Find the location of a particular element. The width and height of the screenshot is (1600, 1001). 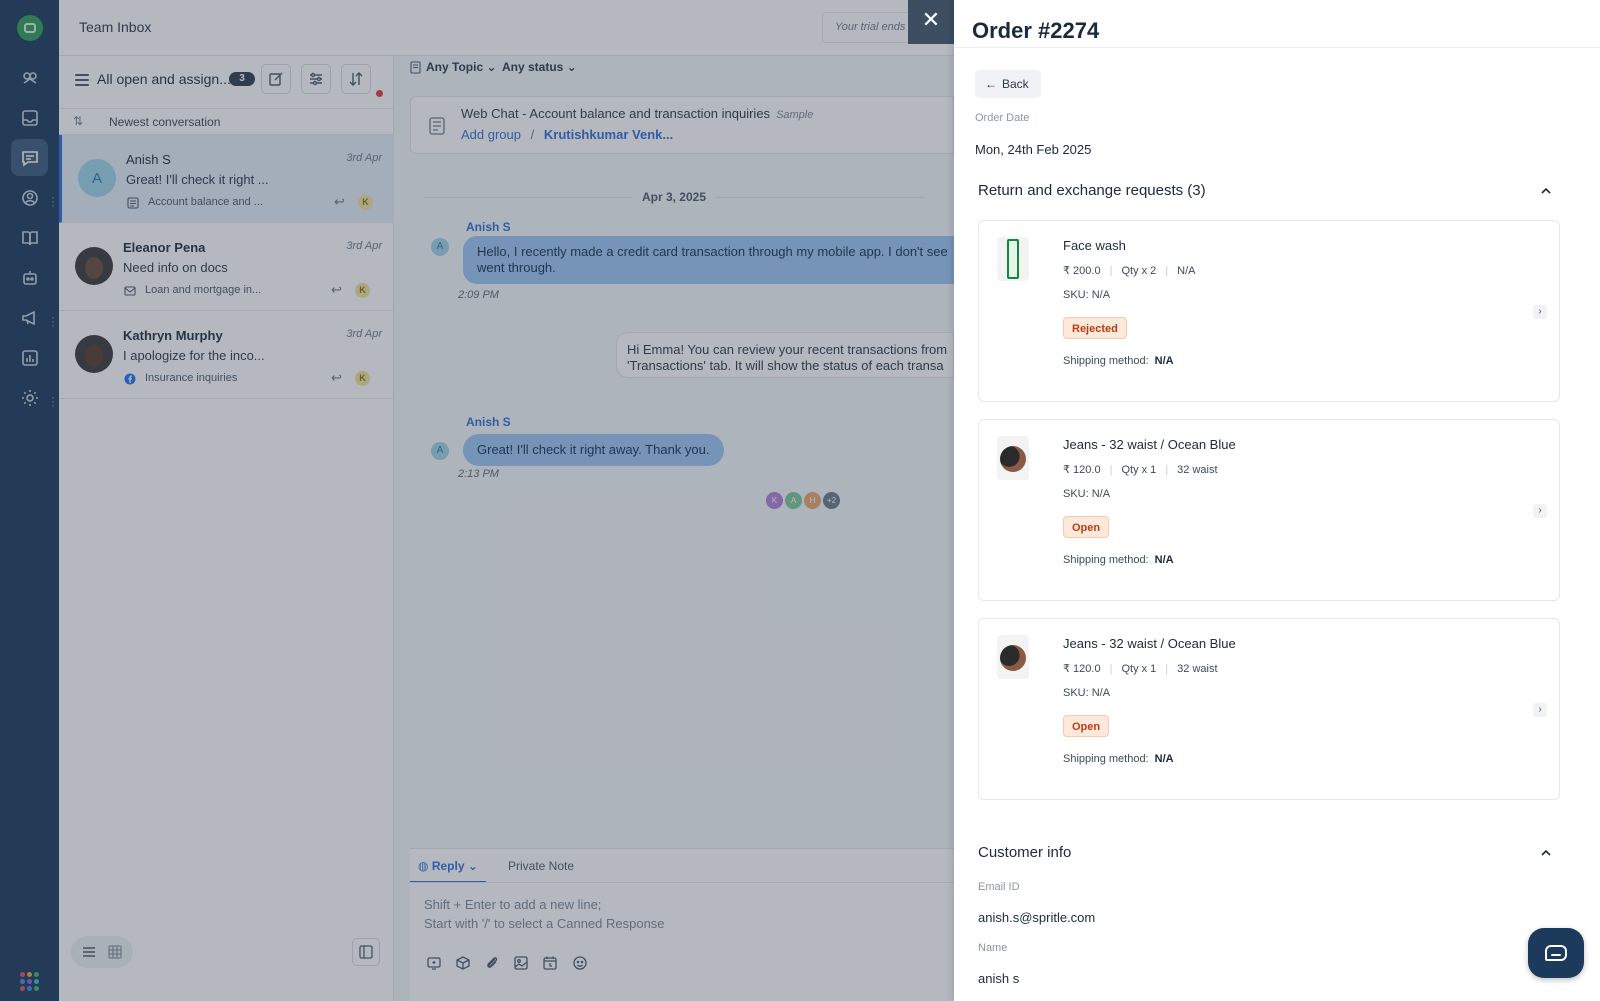

item-price: ₹ 200.0 is located at coordinates (1082, 271).